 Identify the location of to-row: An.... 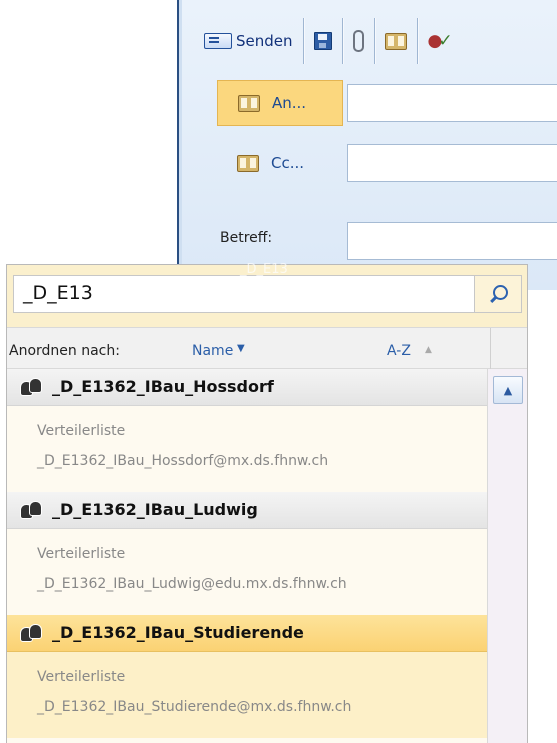
(369, 103).